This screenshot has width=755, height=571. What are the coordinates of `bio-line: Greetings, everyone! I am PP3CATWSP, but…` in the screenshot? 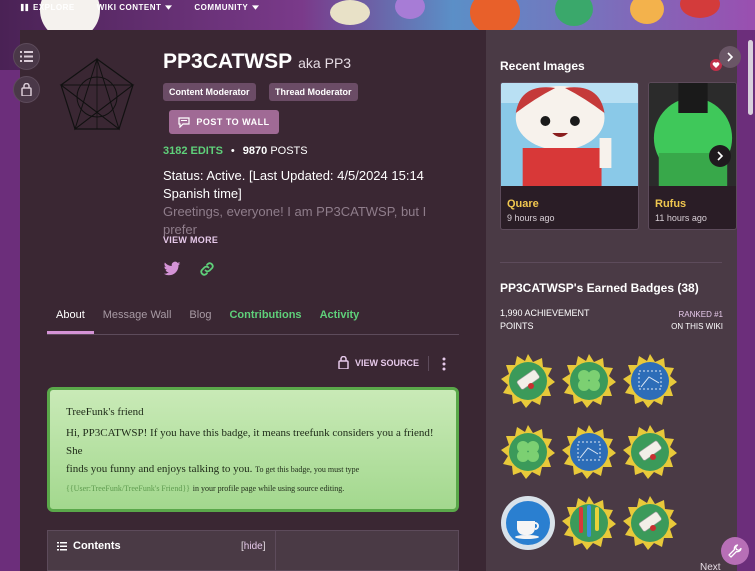 It's located at (295, 220).